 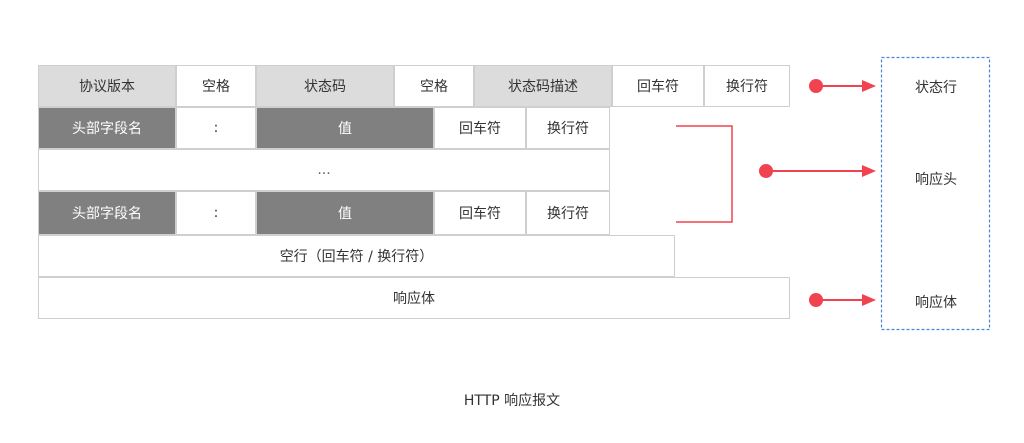 I want to click on status-line-arrow, so click(x=842, y=86).